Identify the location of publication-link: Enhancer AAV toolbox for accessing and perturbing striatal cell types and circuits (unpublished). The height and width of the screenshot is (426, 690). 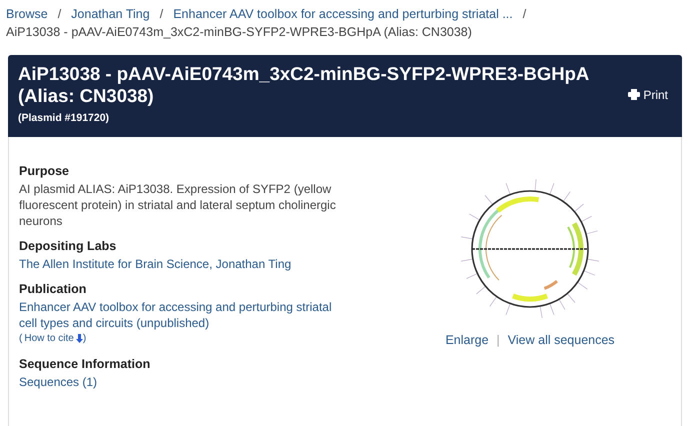
(184, 314).